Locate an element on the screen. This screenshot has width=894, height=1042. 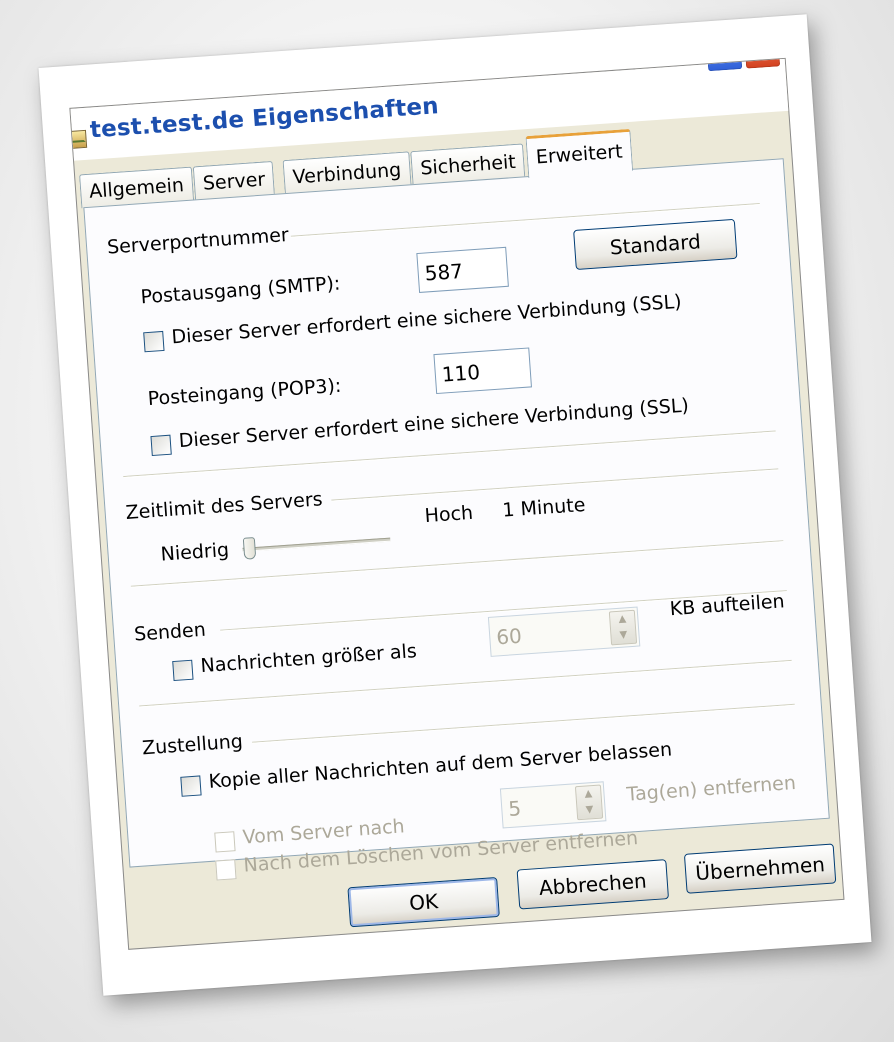
remove-on-delete-checkbox is located at coordinates (226, 870).